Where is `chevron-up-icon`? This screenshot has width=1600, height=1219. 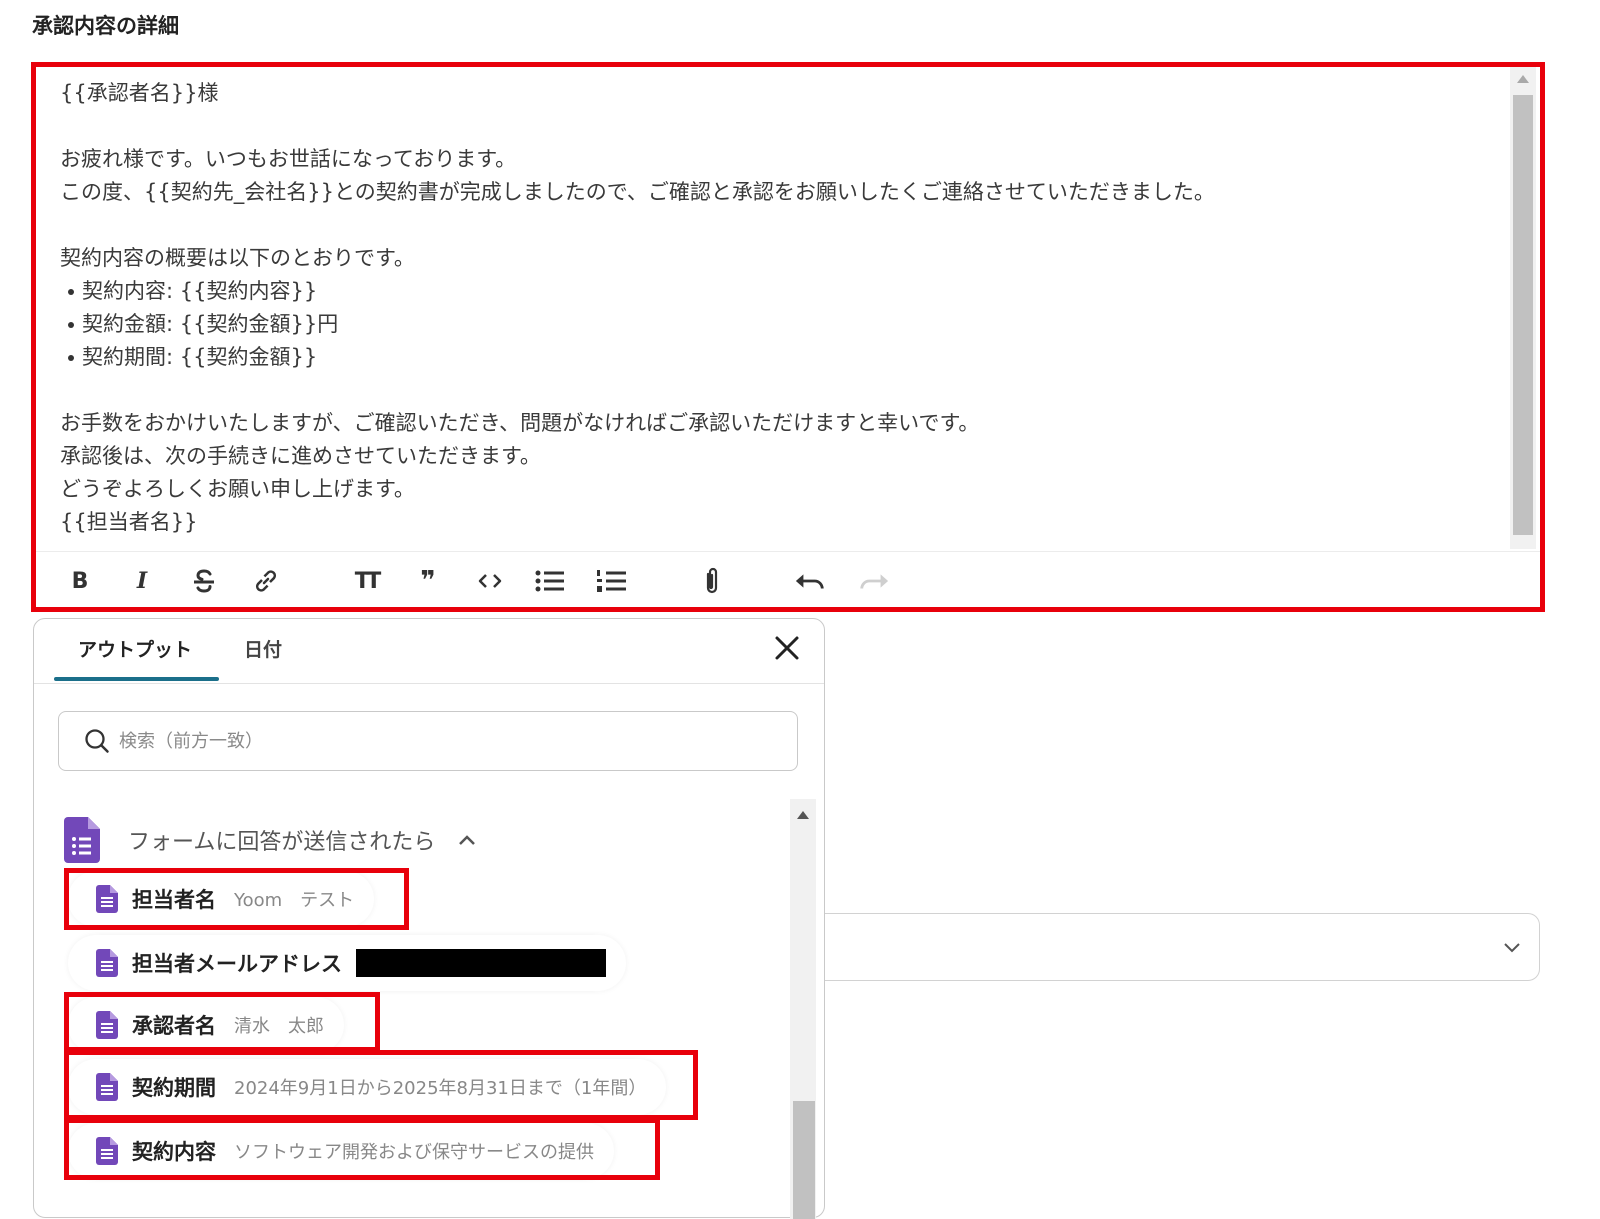 chevron-up-icon is located at coordinates (467, 840).